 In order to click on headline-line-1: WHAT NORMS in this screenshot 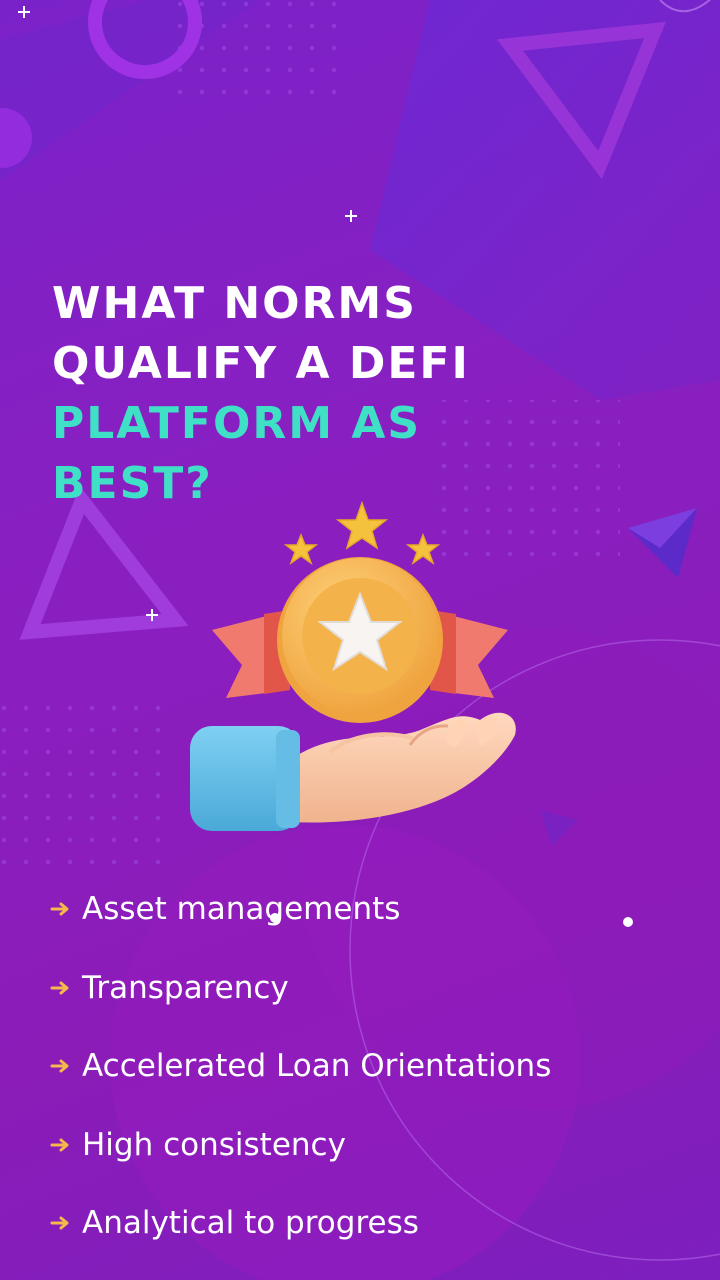, I will do `click(234, 303)`.